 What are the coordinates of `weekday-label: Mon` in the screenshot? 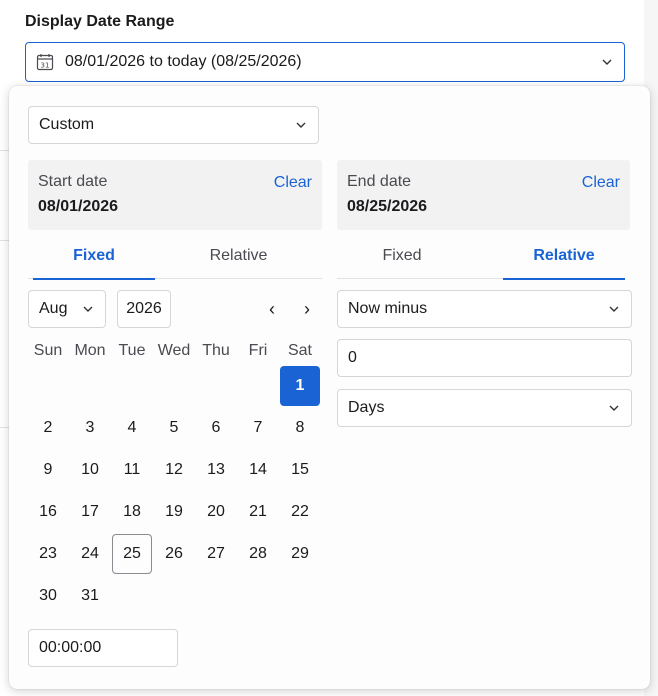 It's located at (90, 350).